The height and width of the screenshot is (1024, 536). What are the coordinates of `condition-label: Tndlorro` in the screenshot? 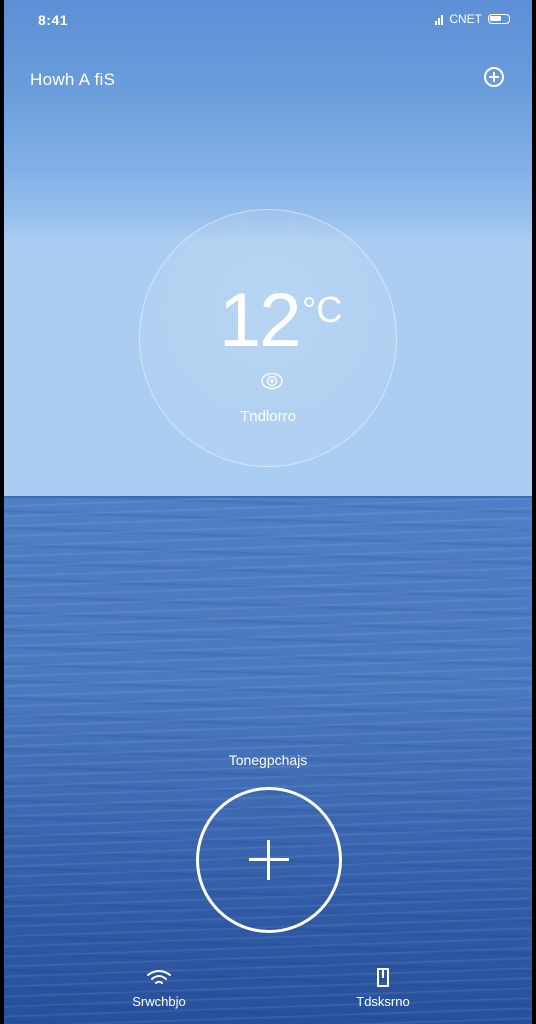 It's located at (268, 416).